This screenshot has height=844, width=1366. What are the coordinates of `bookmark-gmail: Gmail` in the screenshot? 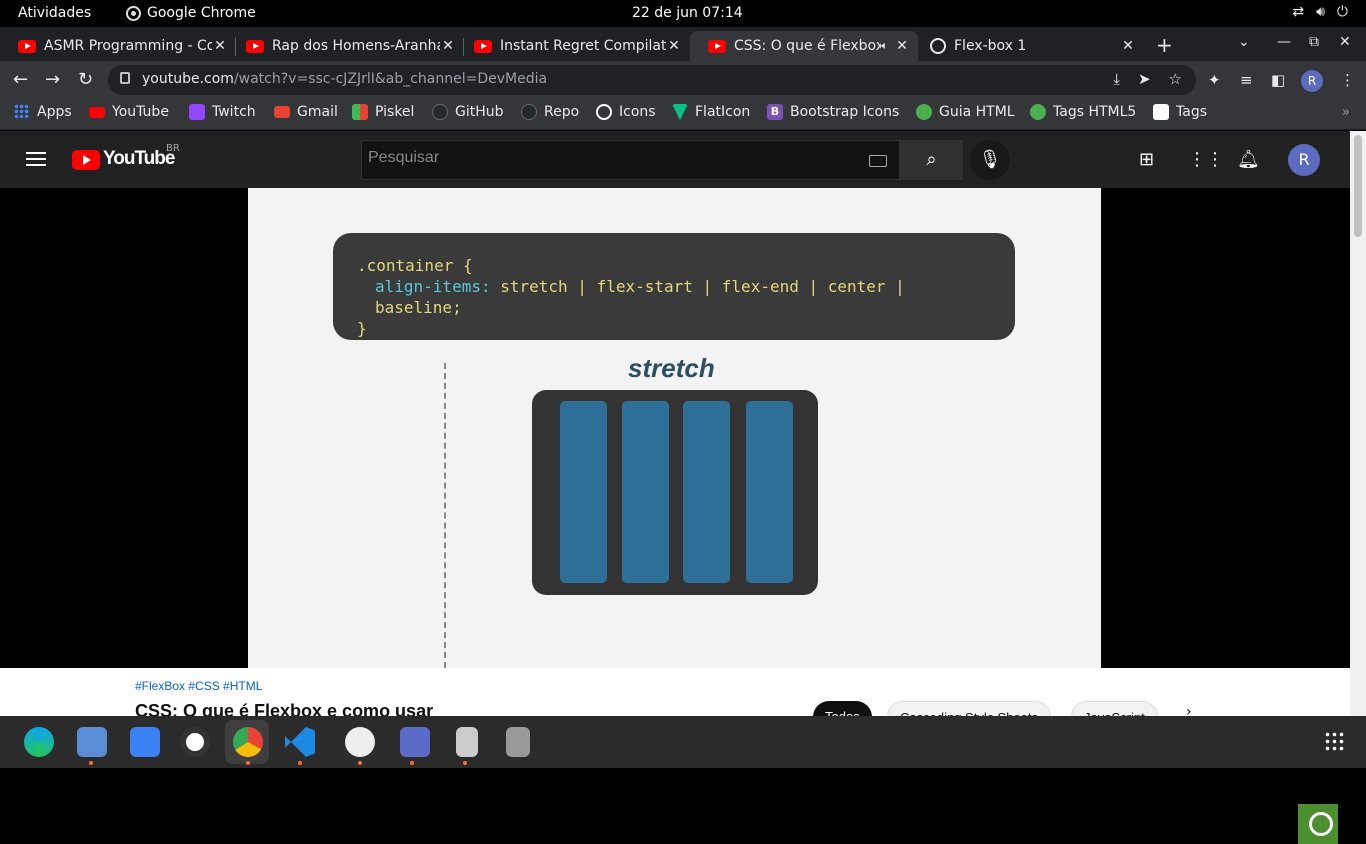 It's located at (306, 112).